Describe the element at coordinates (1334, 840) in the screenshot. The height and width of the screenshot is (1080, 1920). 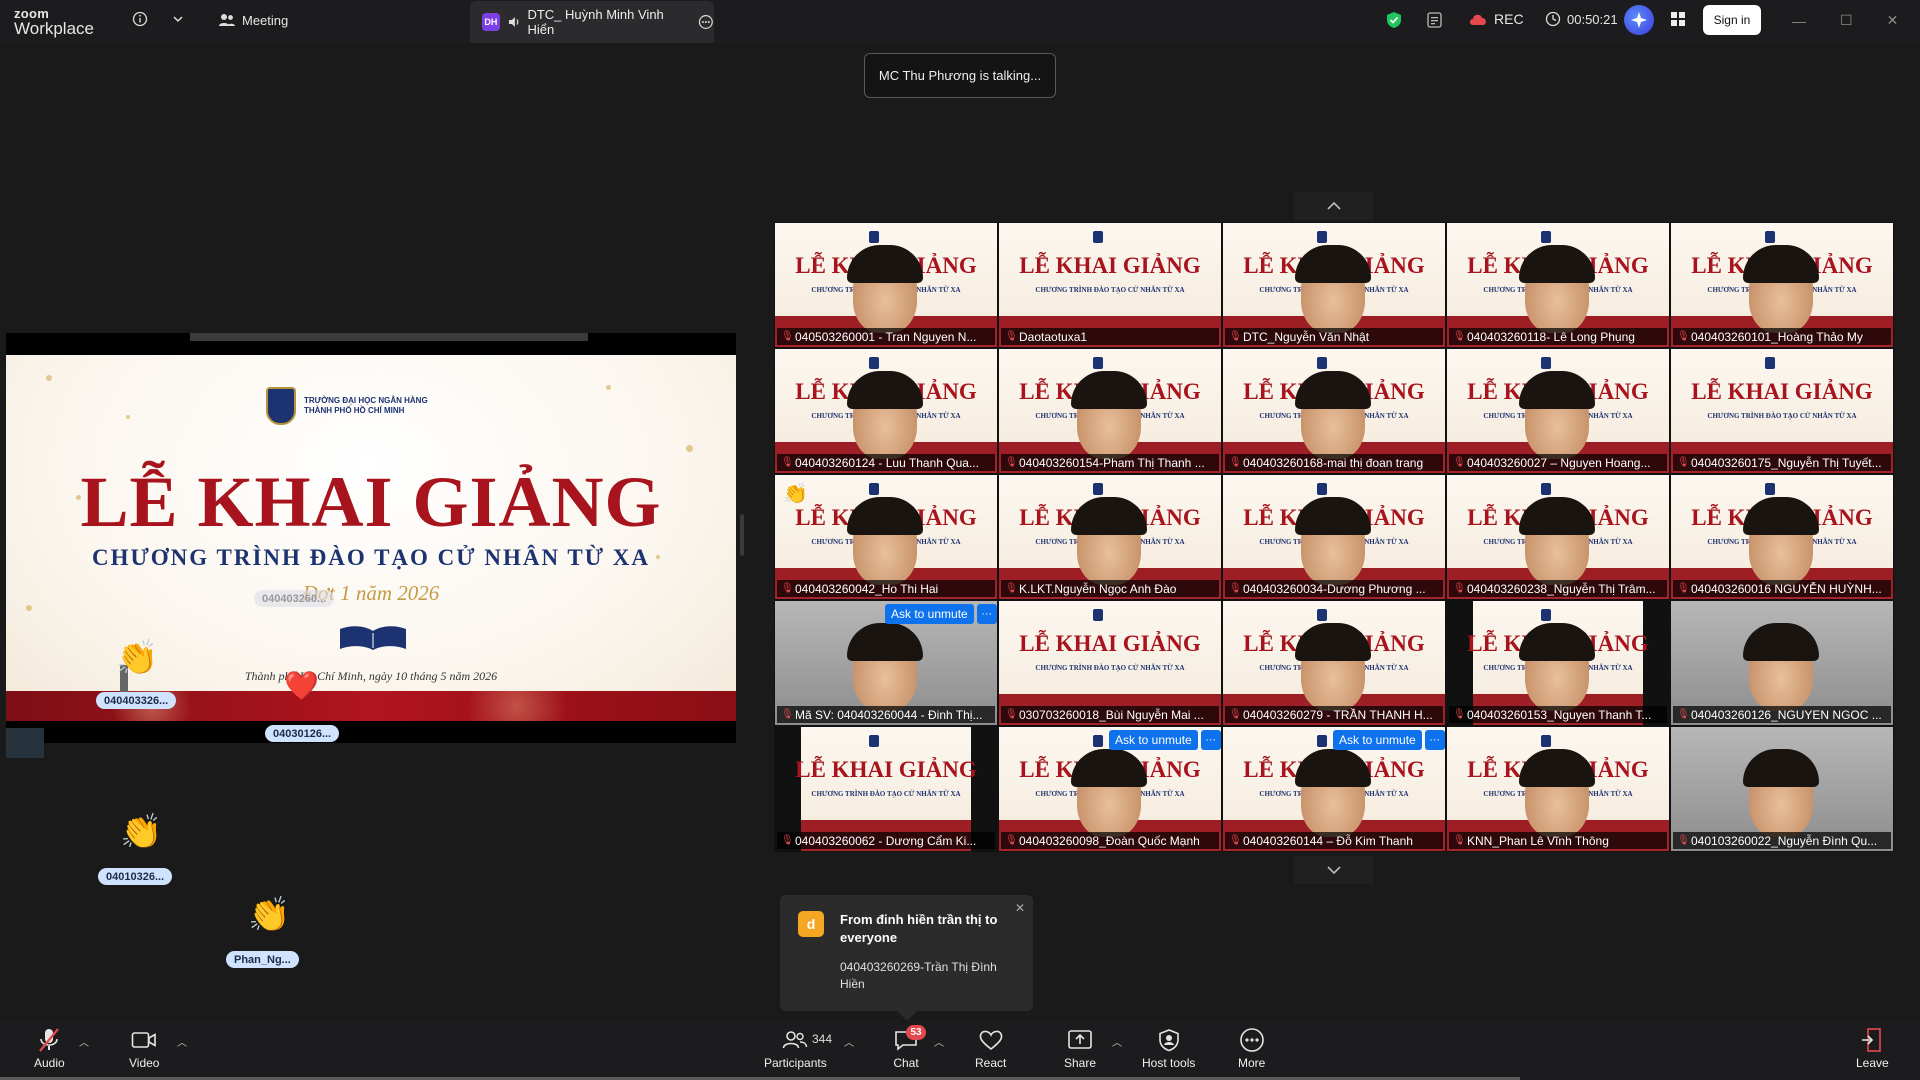
I see `participant-nameplate: 🎙 040403260144 – Đỗ Kim Thanh` at that location.